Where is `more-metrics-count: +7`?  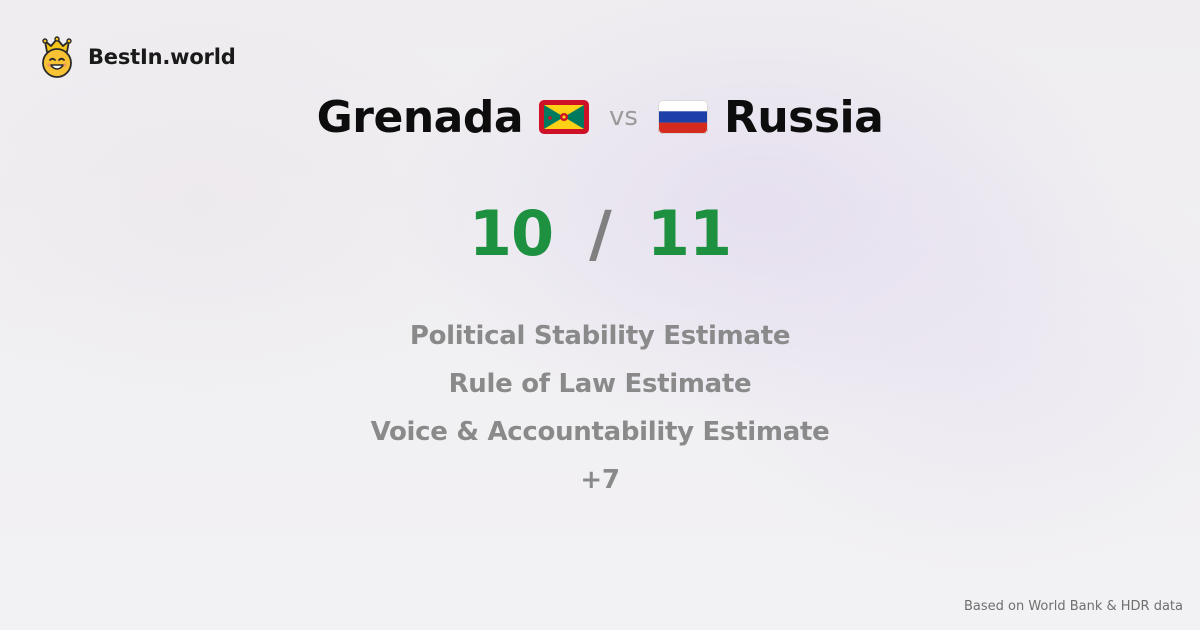 more-metrics-count: +7 is located at coordinates (600, 480).